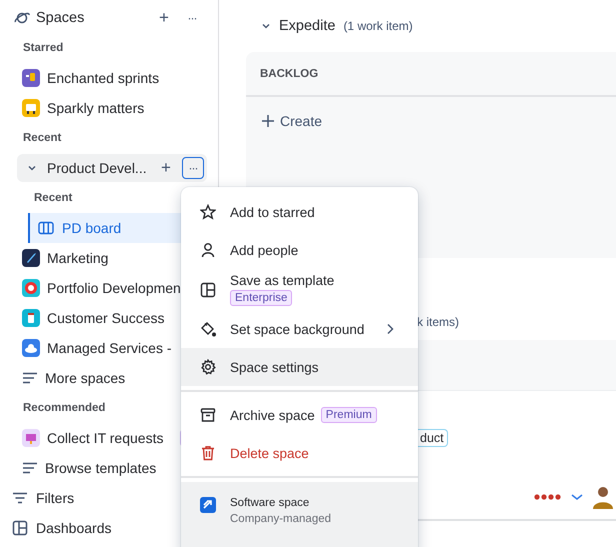 This screenshot has height=547, width=616. I want to click on avatar-icon, so click(603, 497).